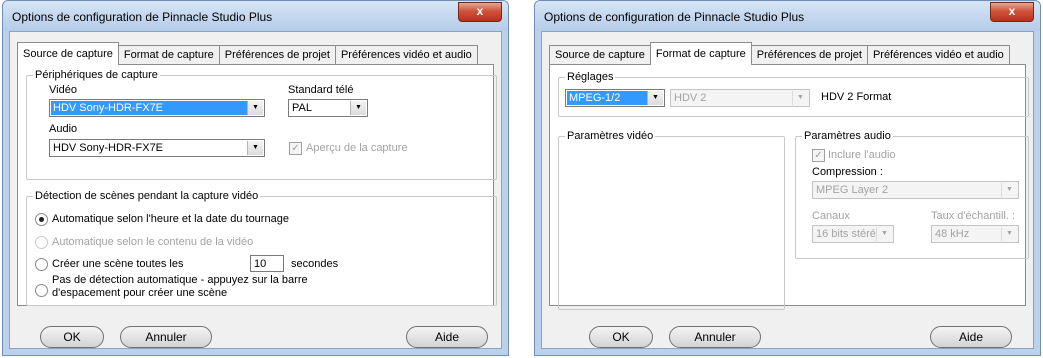 Image resolution: width=1043 pixels, height=358 pixels. Describe the element at coordinates (267, 263) in the screenshot. I see `seconds-input: 10` at that location.